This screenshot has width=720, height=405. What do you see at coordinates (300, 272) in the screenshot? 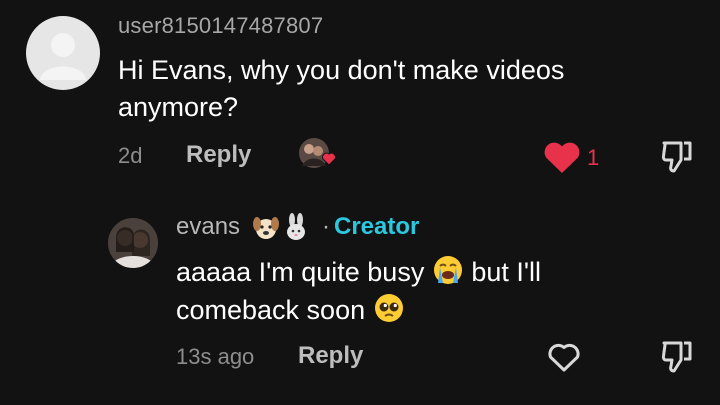
I see `reply-text-part1: aaaaa I'm quite busy` at bounding box center [300, 272].